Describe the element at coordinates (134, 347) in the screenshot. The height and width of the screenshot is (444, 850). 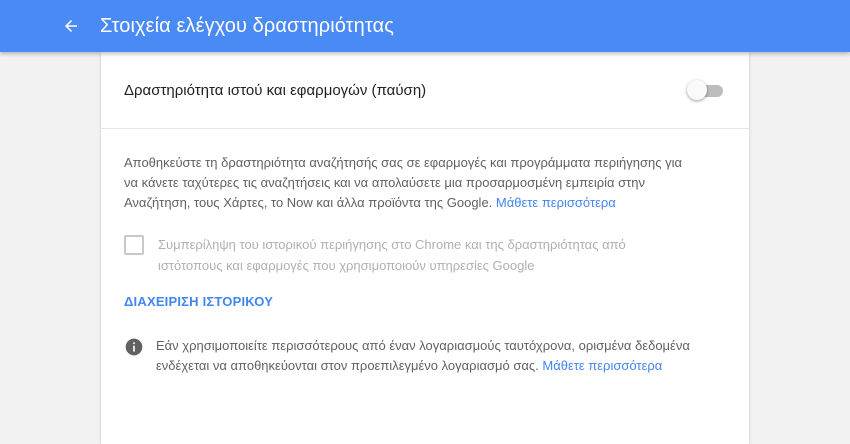
I see `info-icon` at that location.